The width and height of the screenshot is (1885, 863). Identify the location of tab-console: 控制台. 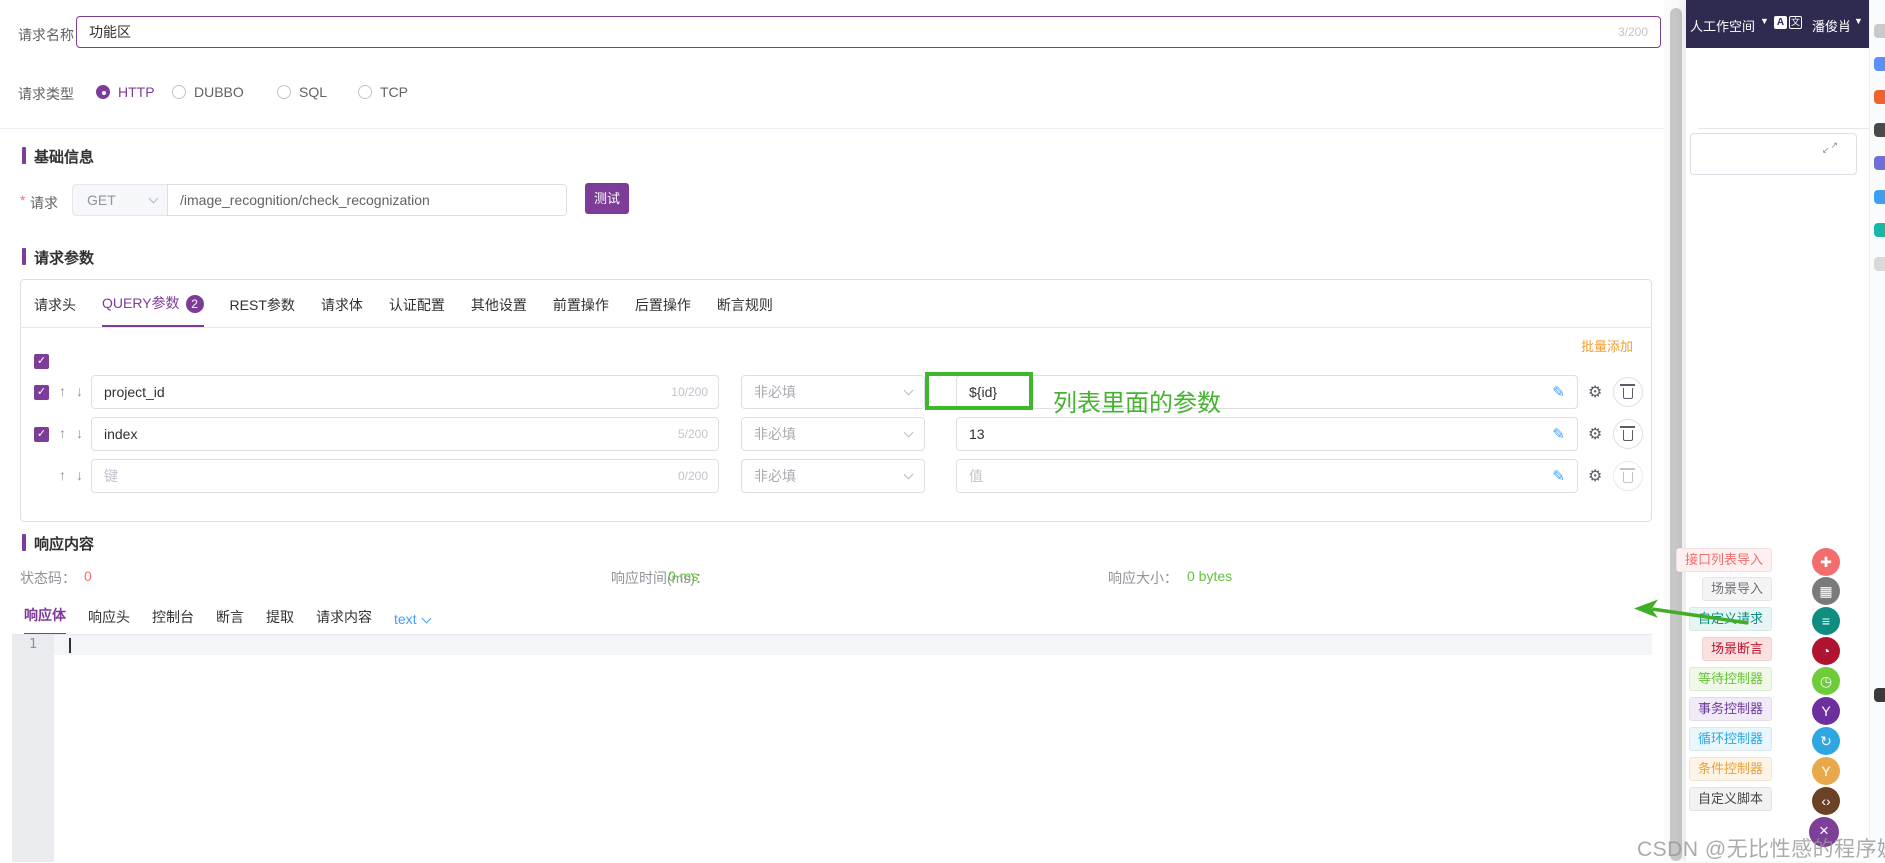
(173, 621).